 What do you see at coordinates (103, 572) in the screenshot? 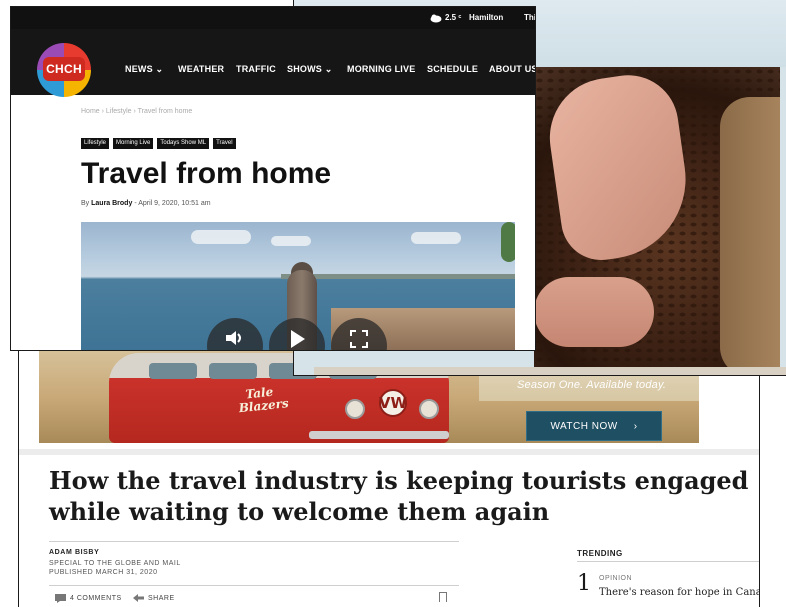
I see `published-date: PUBLISHED MARCH 31, 2020` at bounding box center [103, 572].